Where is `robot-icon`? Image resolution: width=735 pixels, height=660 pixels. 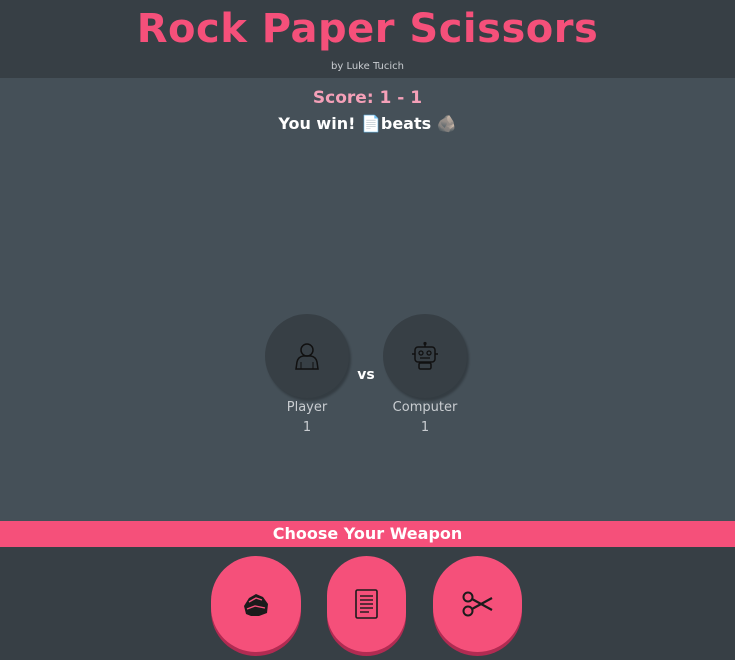 robot-icon is located at coordinates (425, 355).